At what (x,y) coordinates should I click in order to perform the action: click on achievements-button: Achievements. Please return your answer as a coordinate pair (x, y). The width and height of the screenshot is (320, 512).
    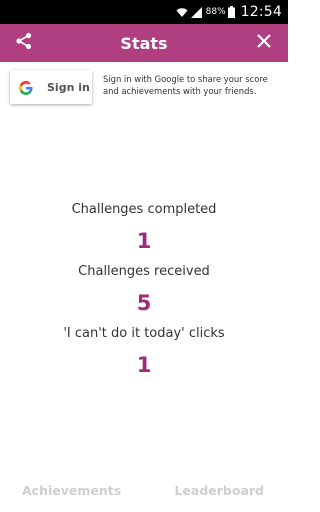
    Looking at the image, I should click on (71, 490).